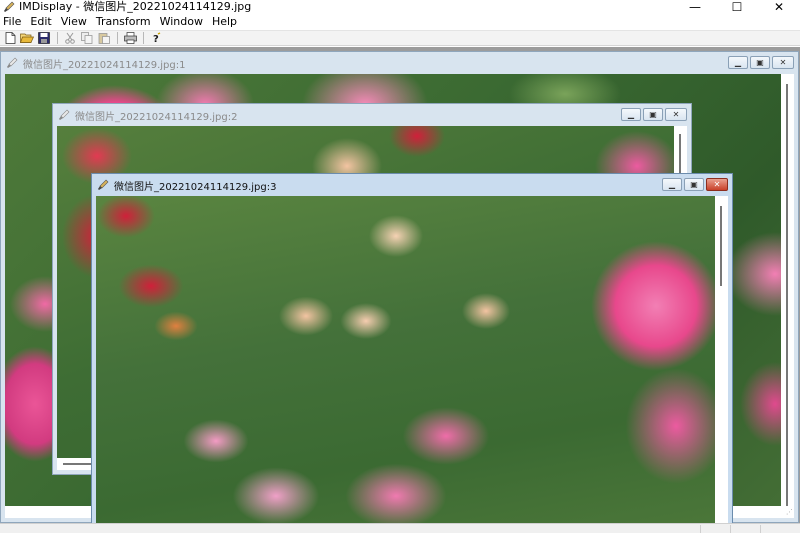  Describe the element at coordinates (676, 114) in the screenshot. I see `window-2-close-button: ✕` at that location.